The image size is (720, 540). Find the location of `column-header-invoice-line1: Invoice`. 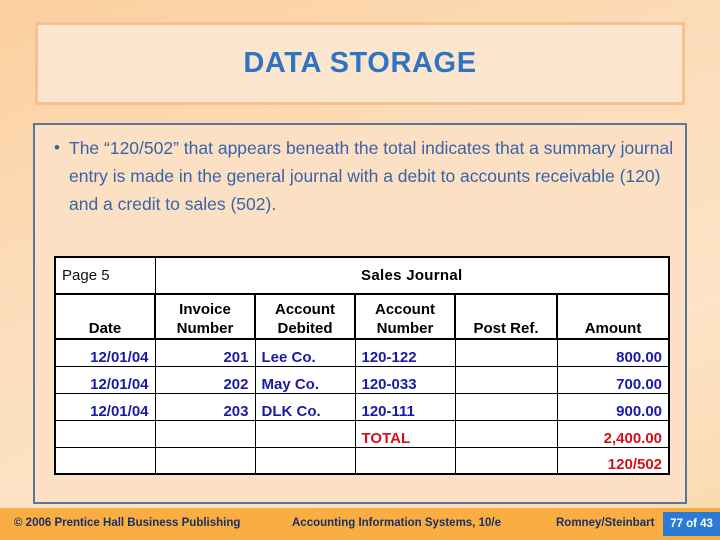

column-header-invoice-line1: Invoice is located at coordinates (205, 309).